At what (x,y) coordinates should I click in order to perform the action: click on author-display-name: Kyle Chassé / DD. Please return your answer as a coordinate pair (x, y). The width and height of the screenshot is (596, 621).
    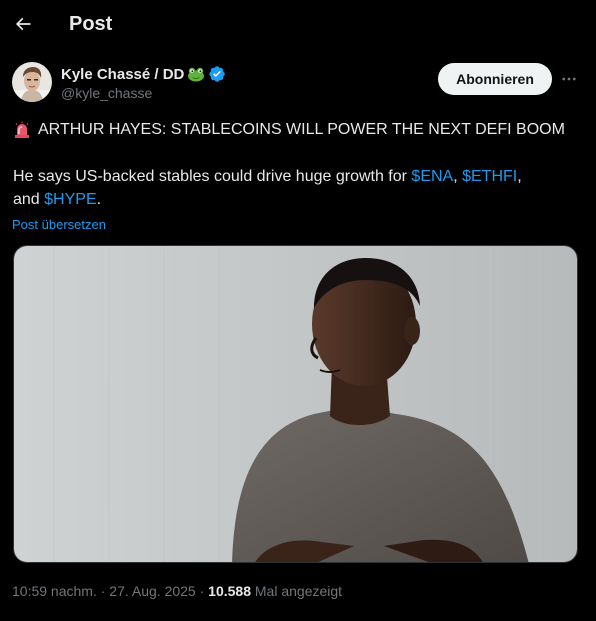
    Looking at the image, I should click on (122, 74).